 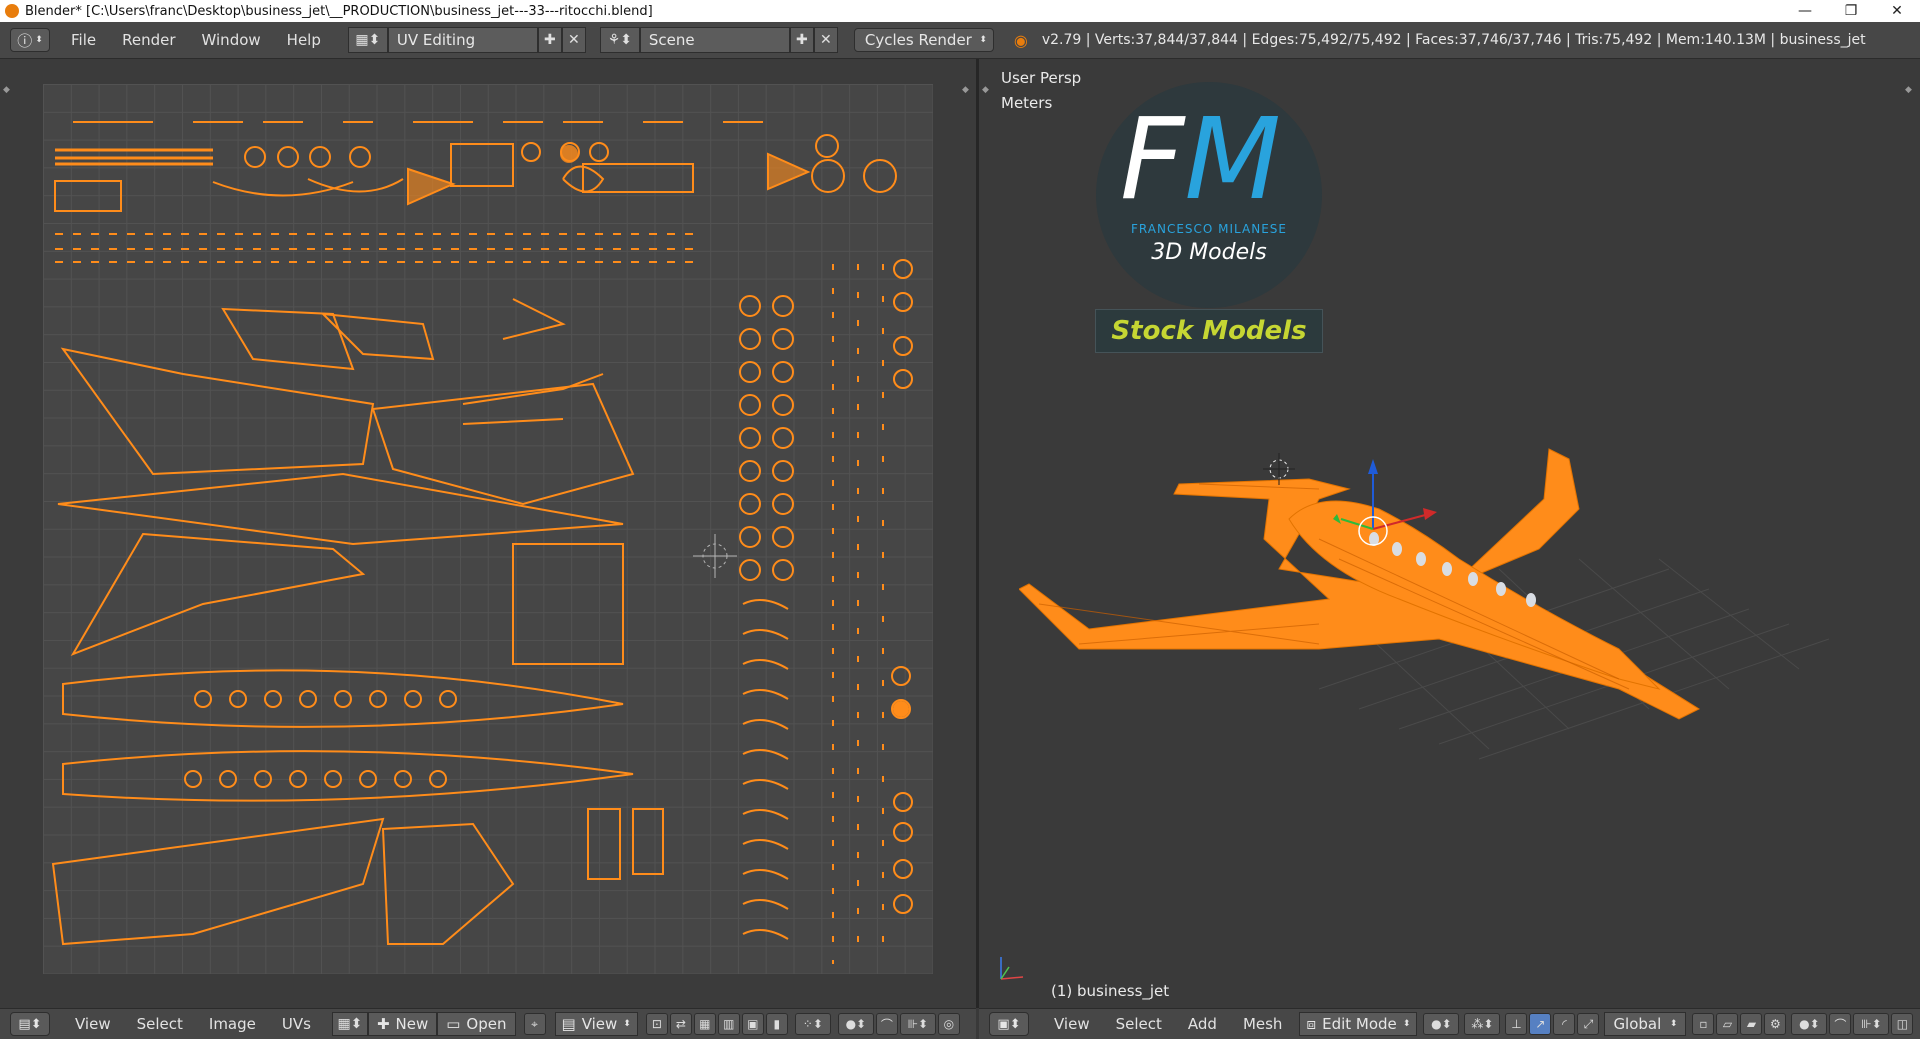 What do you see at coordinates (568, 1024) in the screenshot?
I see `view-mode-icon: ▤` at bounding box center [568, 1024].